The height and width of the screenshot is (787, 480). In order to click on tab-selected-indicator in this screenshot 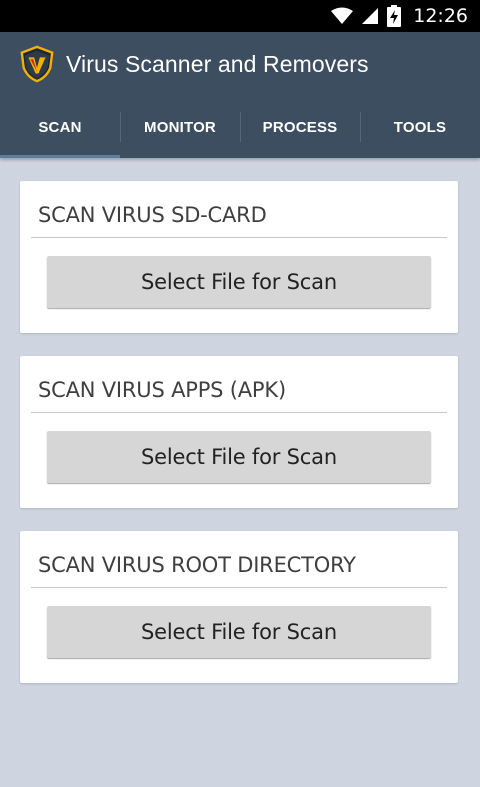, I will do `click(60, 156)`.